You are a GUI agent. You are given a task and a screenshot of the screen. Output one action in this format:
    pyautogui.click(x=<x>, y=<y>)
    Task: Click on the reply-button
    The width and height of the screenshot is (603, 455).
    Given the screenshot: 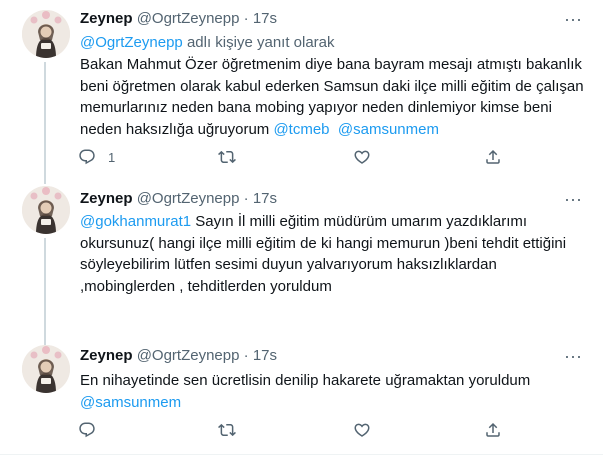 What is the action you would take?
    pyautogui.click(x=87, y=430)
    